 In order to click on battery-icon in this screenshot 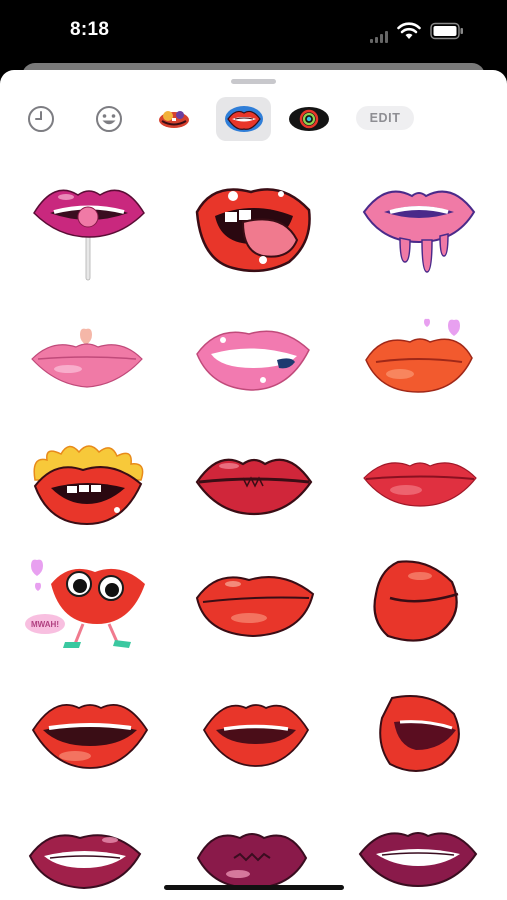, I will do `click(446, 31)`.